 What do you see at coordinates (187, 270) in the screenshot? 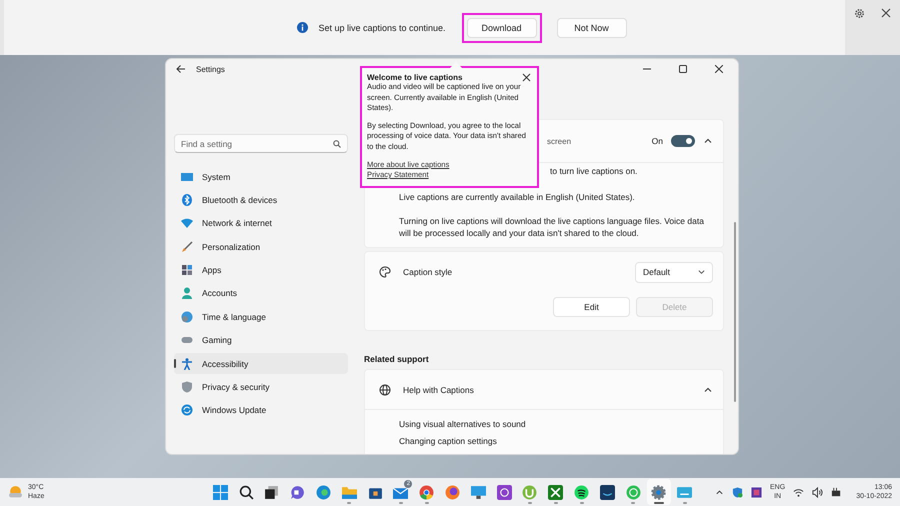
I see `apps-icon` at bounding box center [187, 270].